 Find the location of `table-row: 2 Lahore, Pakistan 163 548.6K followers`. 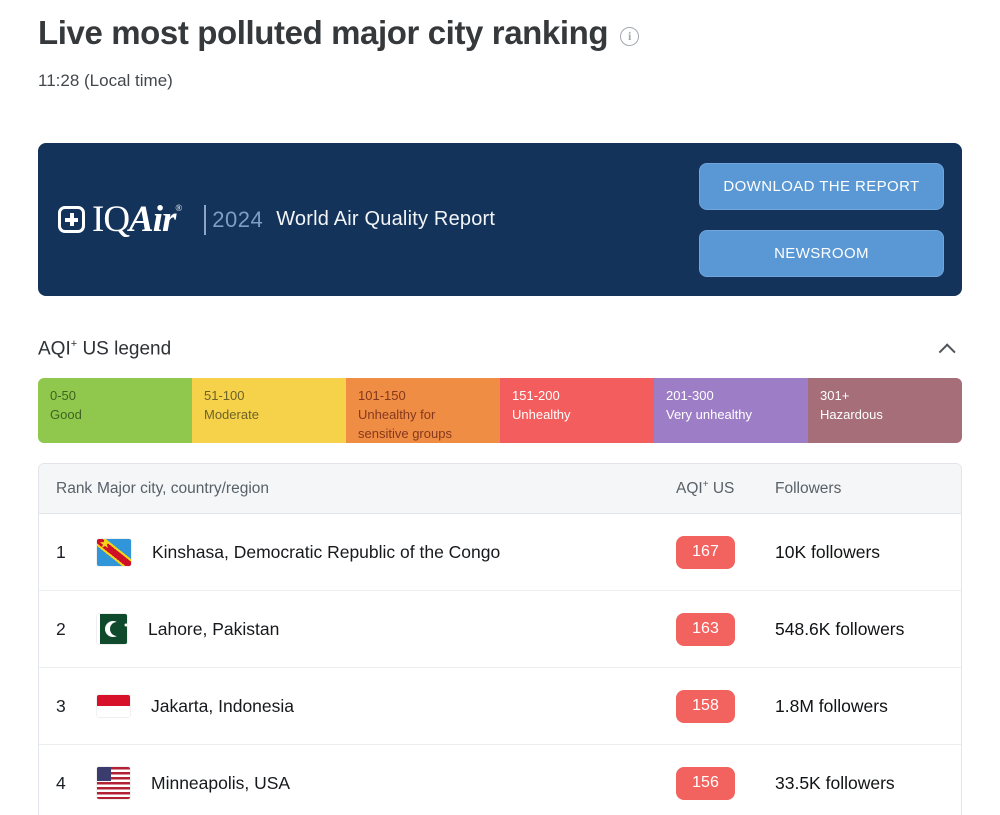

table-row: 2 Lahore, Pakistan 163 548.6K followers is located at coordinates (500, 629).